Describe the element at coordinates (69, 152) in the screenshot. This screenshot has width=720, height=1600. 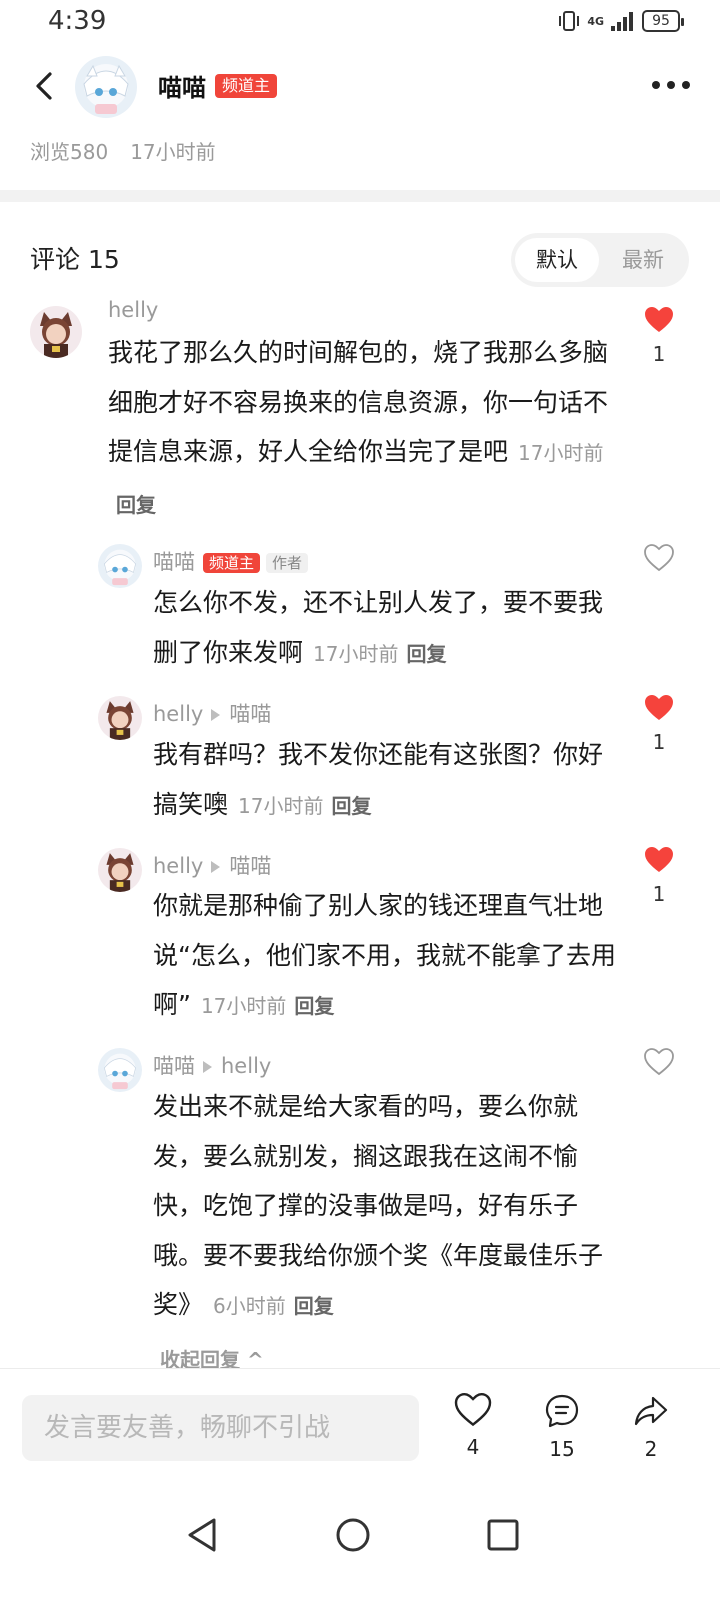
I see `view-count: 浏览580` at that location.